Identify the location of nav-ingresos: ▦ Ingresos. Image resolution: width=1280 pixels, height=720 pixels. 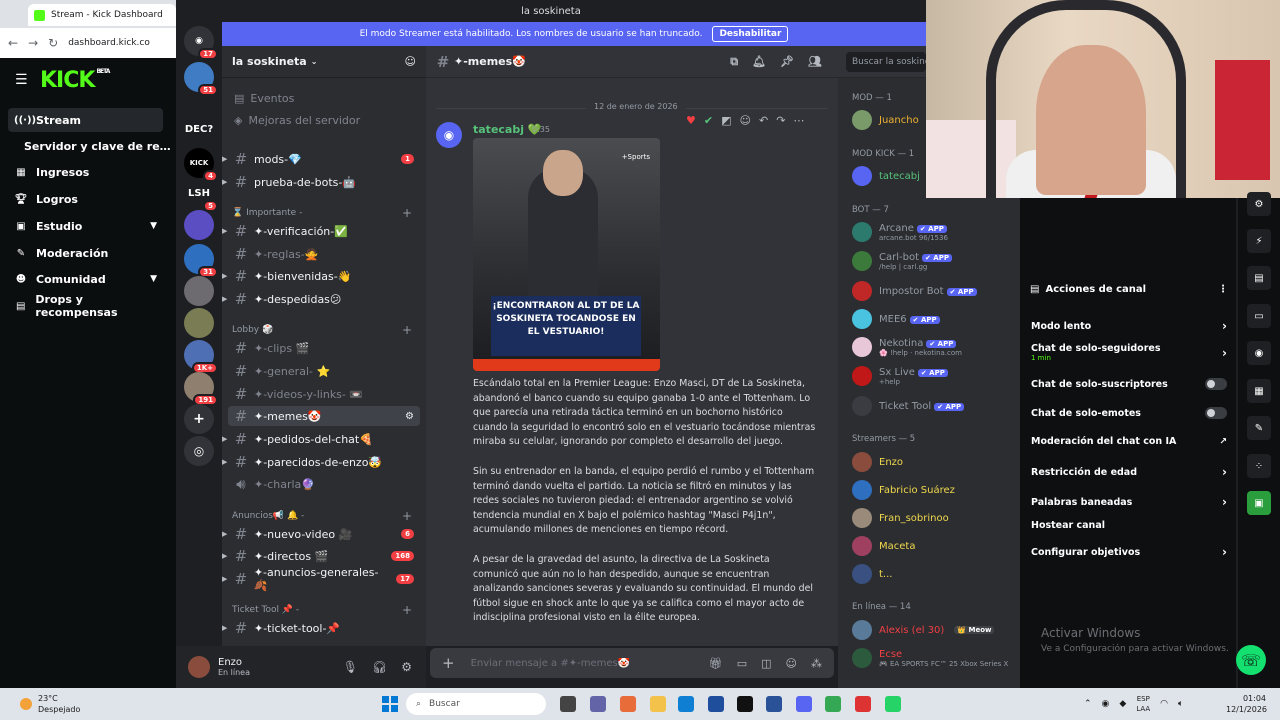
(85, 172).